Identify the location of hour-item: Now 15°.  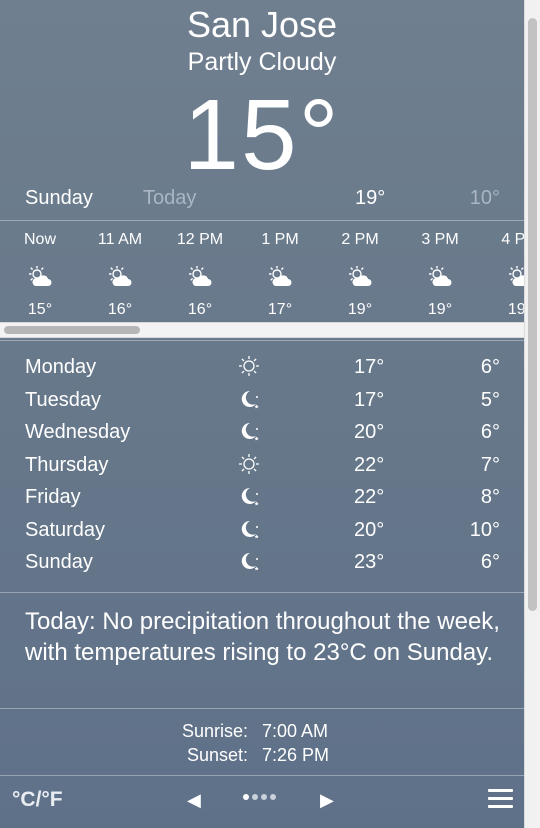
(40, 270).